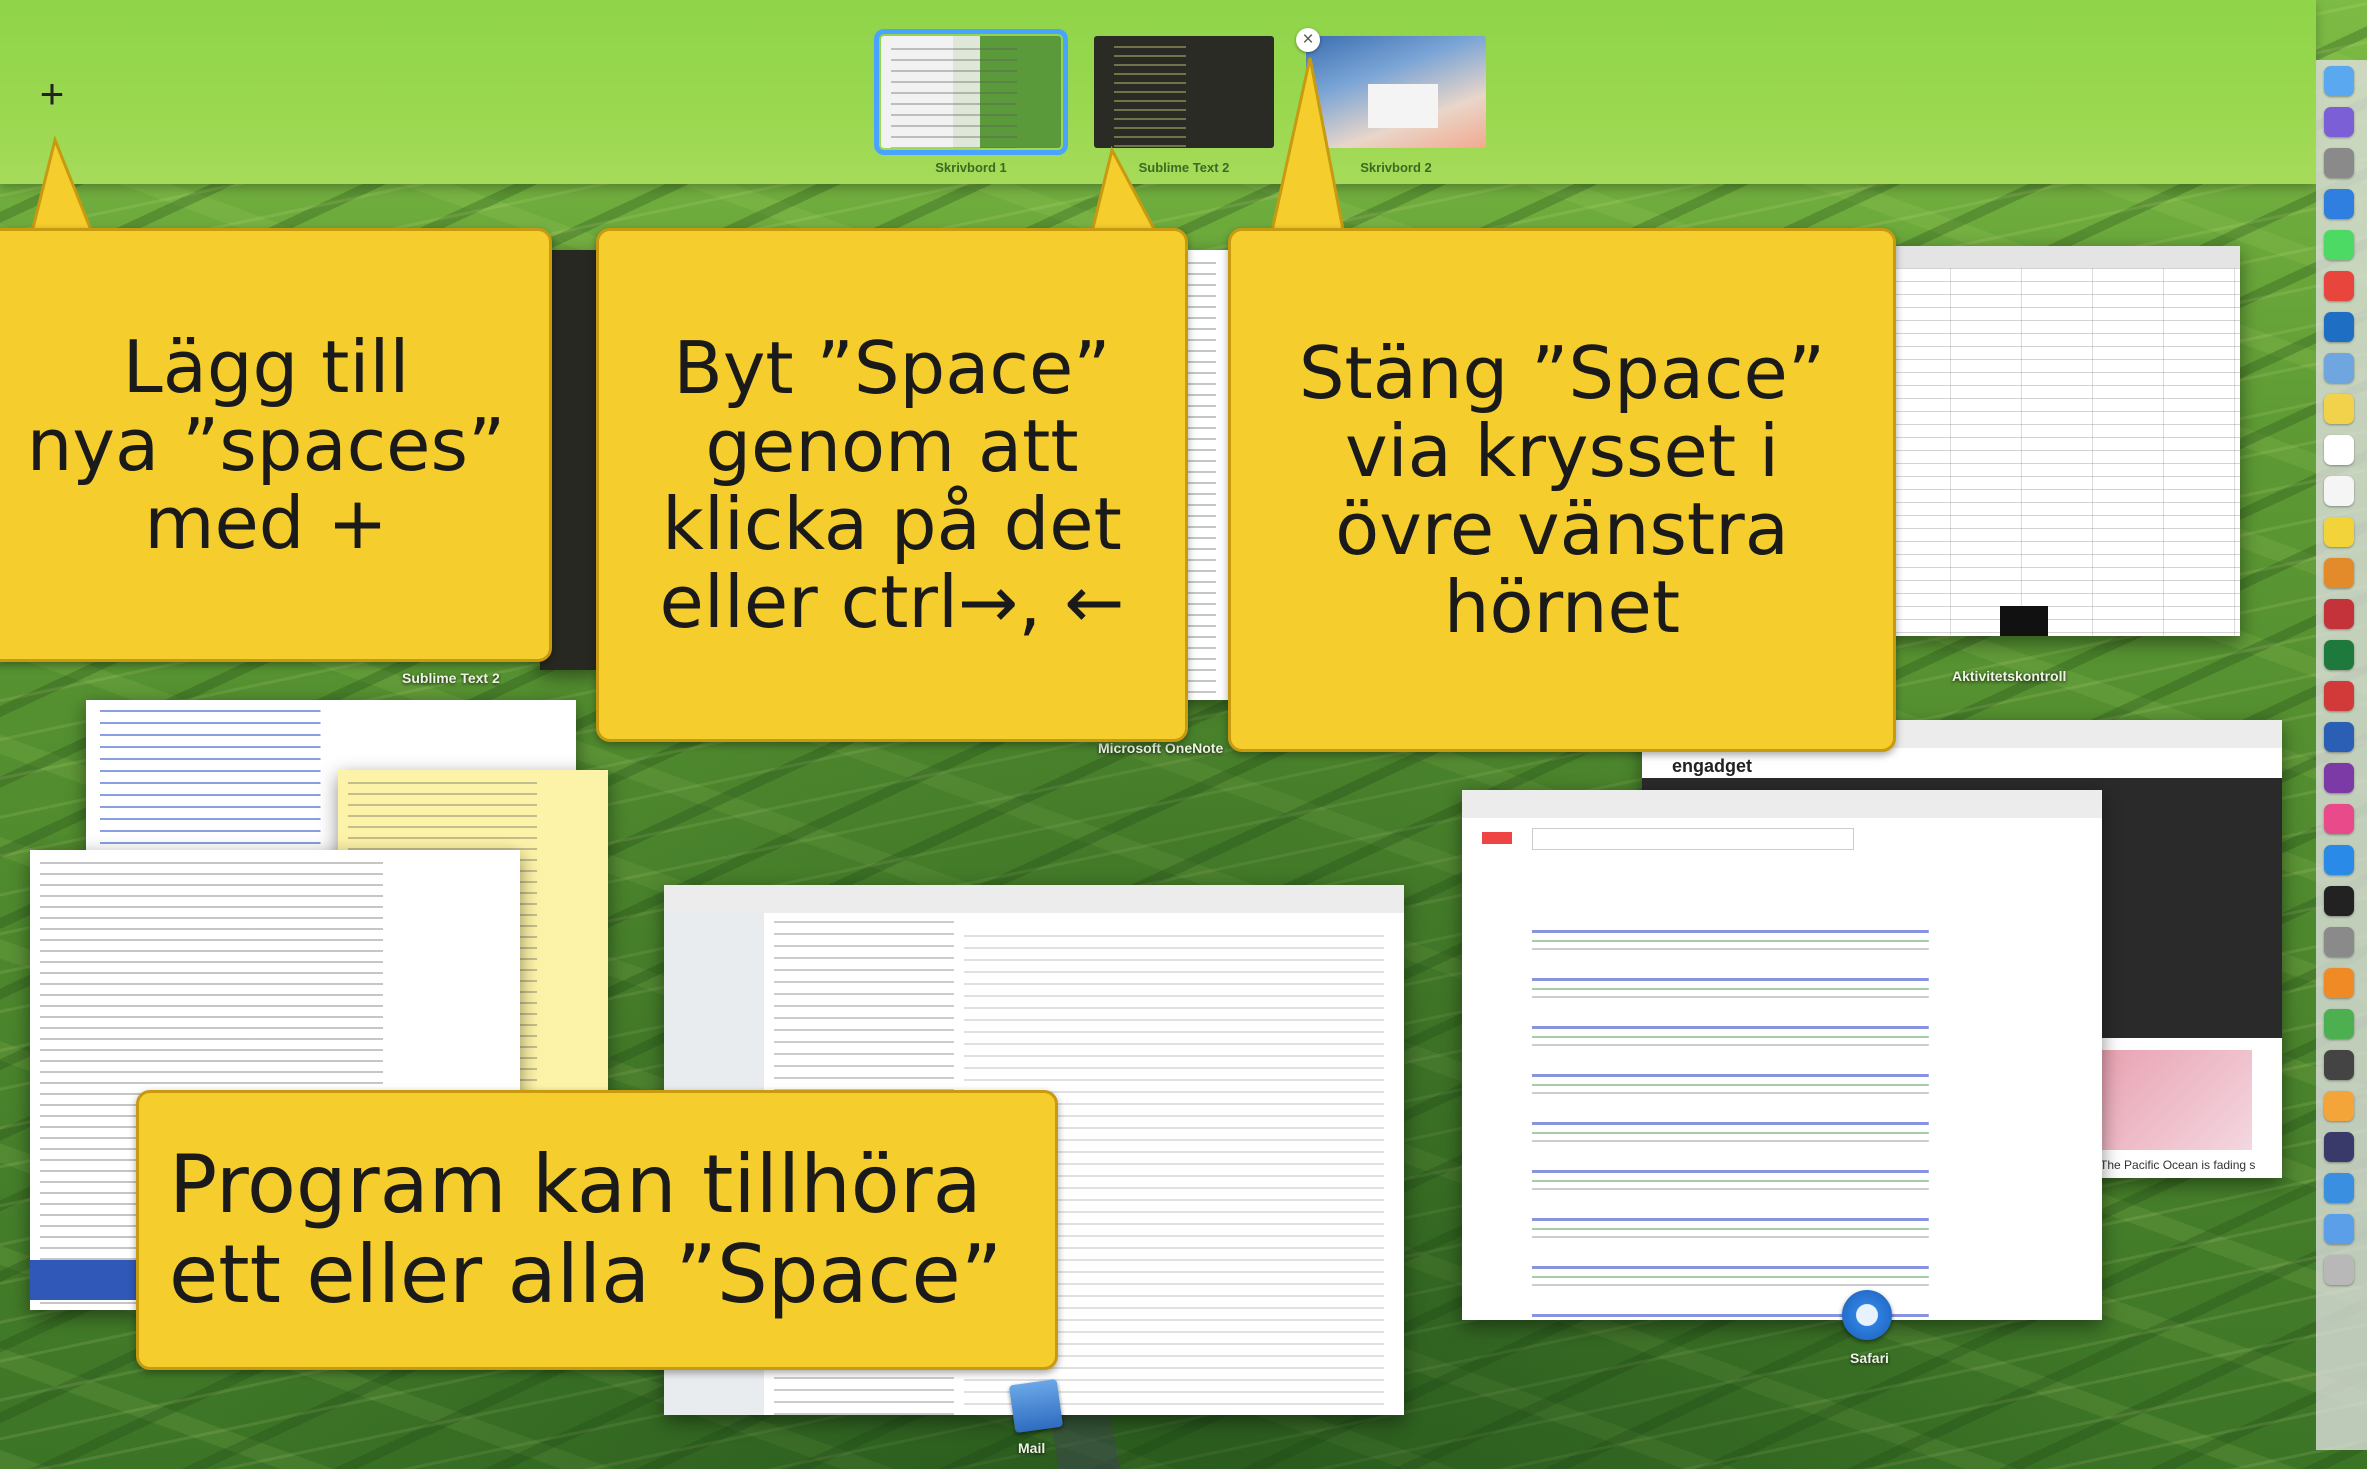 The image size is (2367, 1469). What do you see at coordinates (2339, 163) in the screenshot?
I see `launchpad-icon` at bounding box center [2339, 163].